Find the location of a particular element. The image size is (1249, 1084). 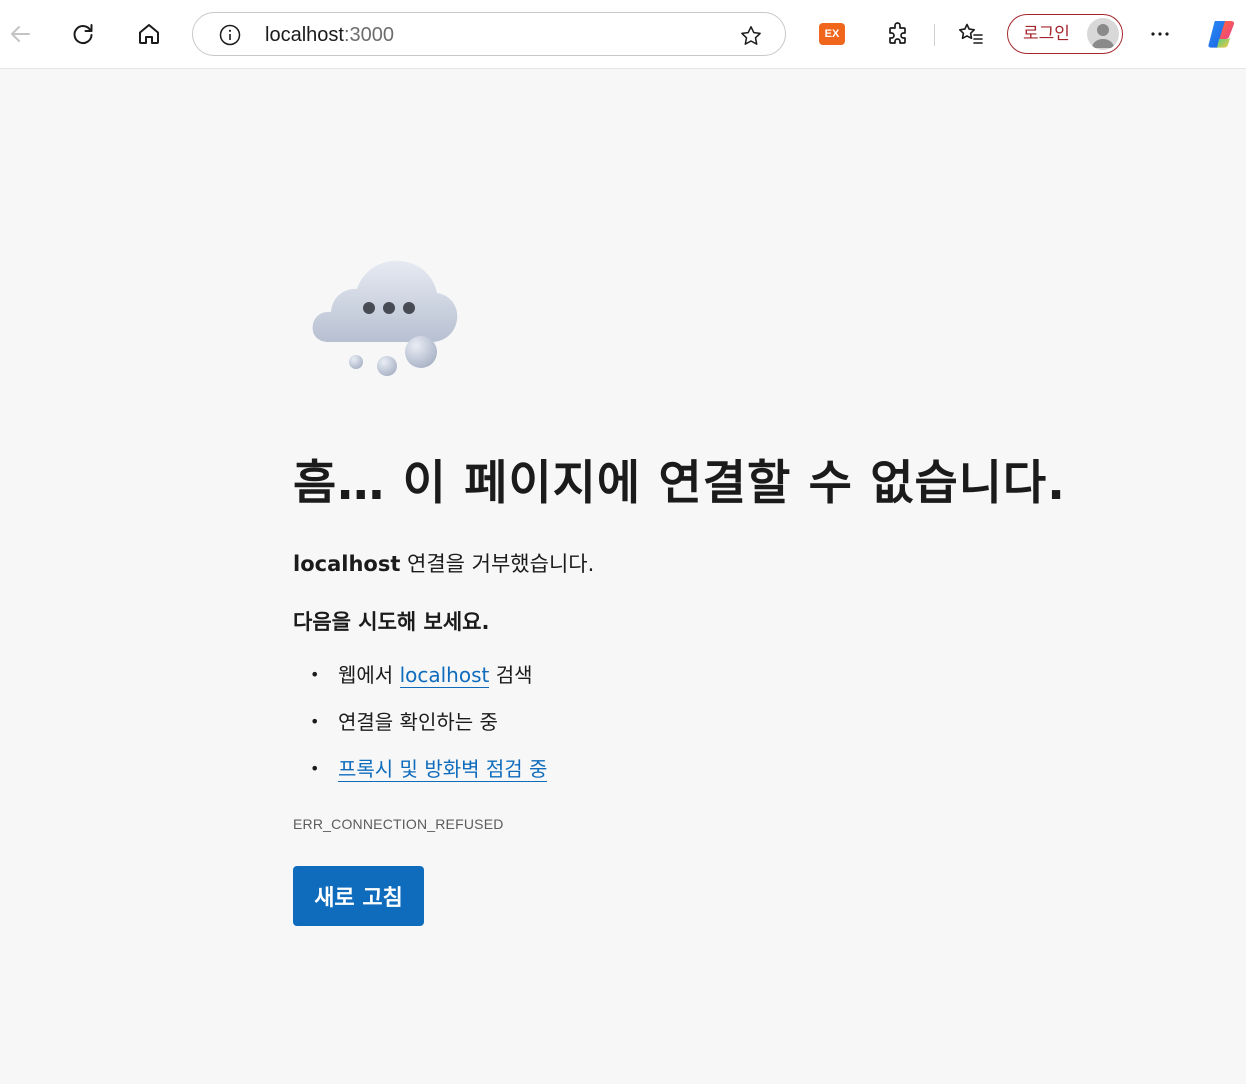

more-icon is located at coordinates (1160, 34).